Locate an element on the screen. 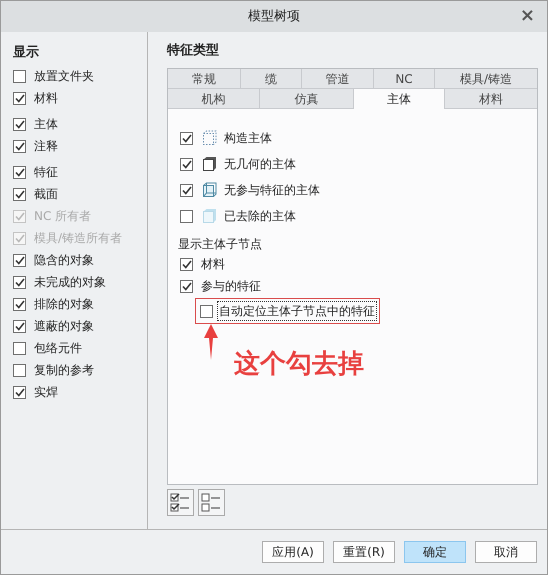  tab: 常规 is located at coordinates (204, 79).